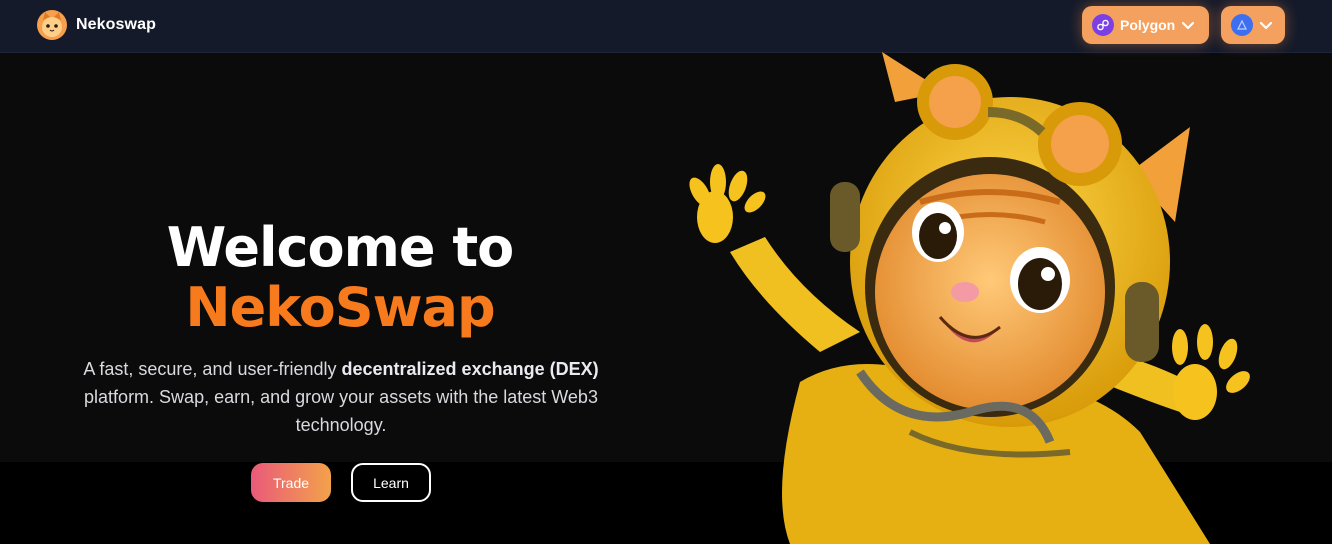  What do you see at coordinates (1242, 25) in the screenshot?
I see `wallet-network-icon` at bounding box center [1242, 25].